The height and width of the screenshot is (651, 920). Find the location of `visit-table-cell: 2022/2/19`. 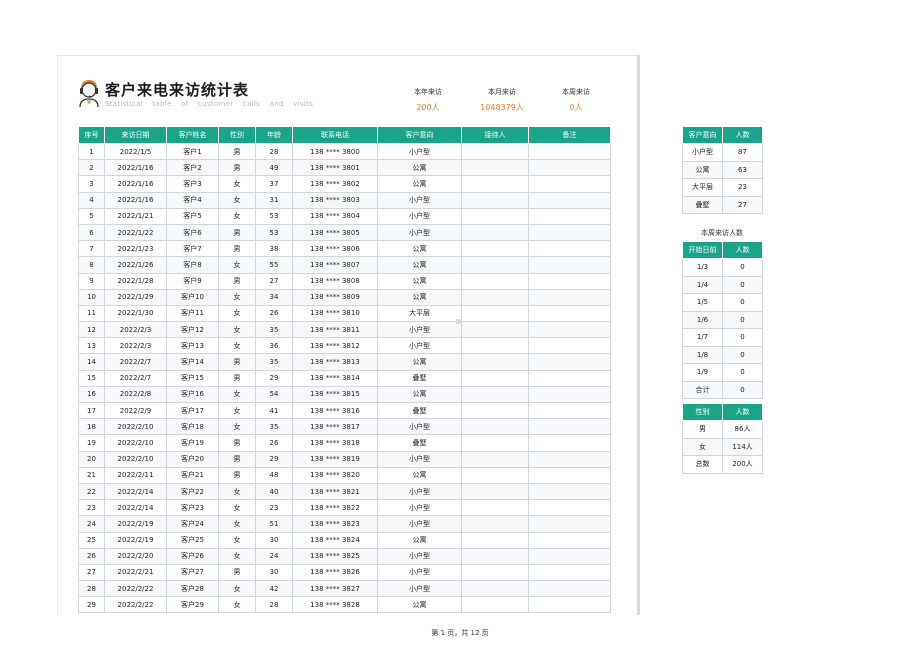

visit-table-cell: 2022/2/19 is located at coordinates (135, 524).